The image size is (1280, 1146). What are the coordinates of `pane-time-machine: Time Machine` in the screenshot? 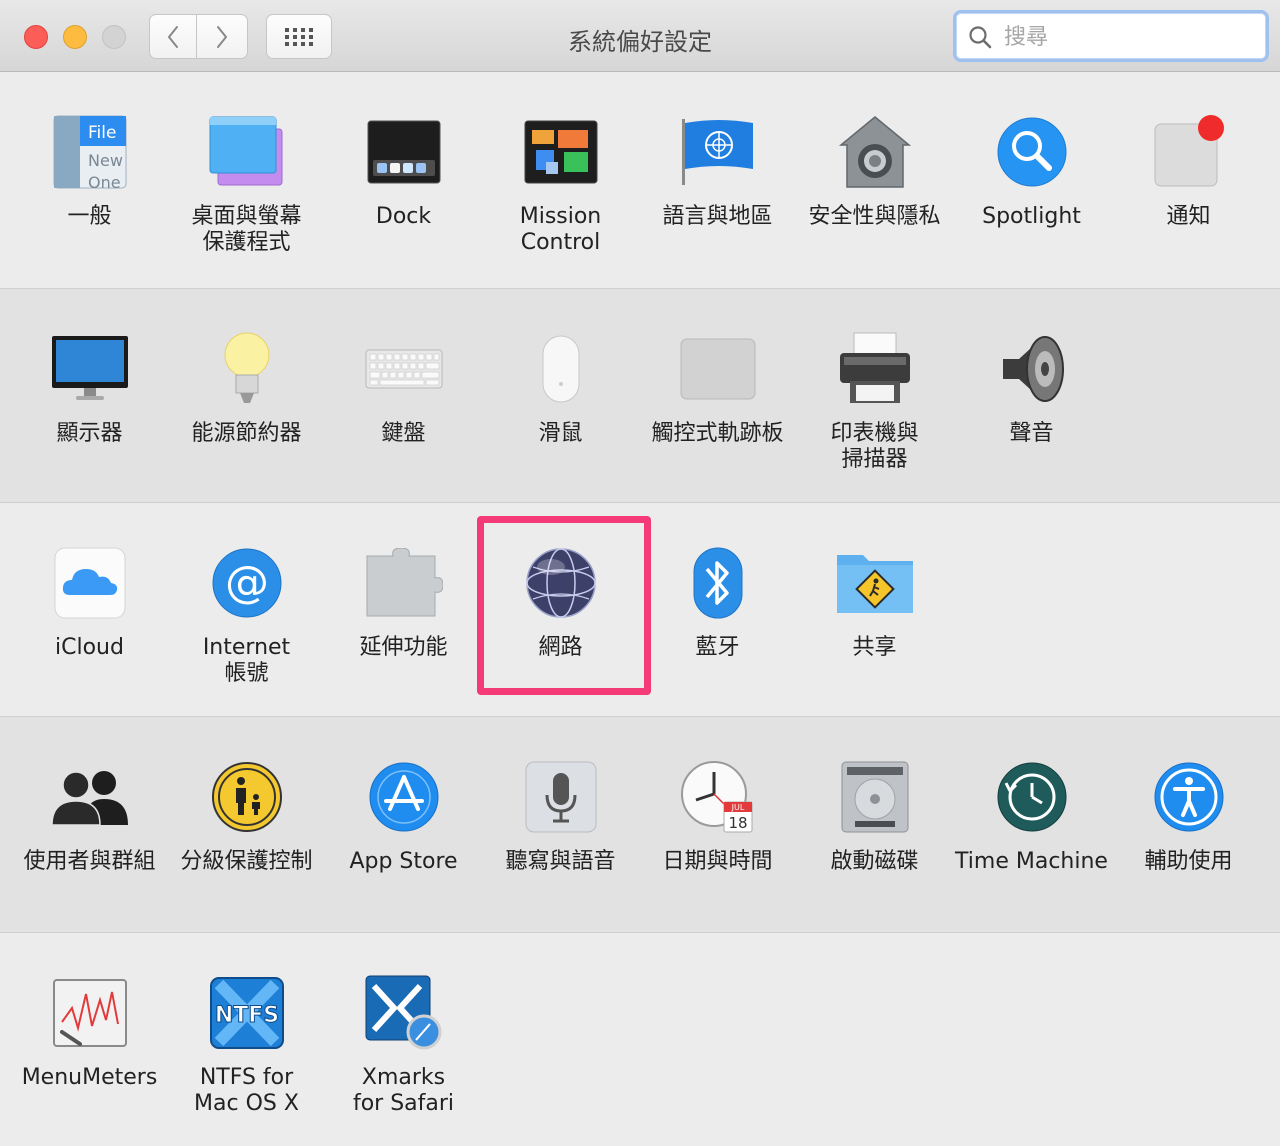 It's located at (1031, 809).